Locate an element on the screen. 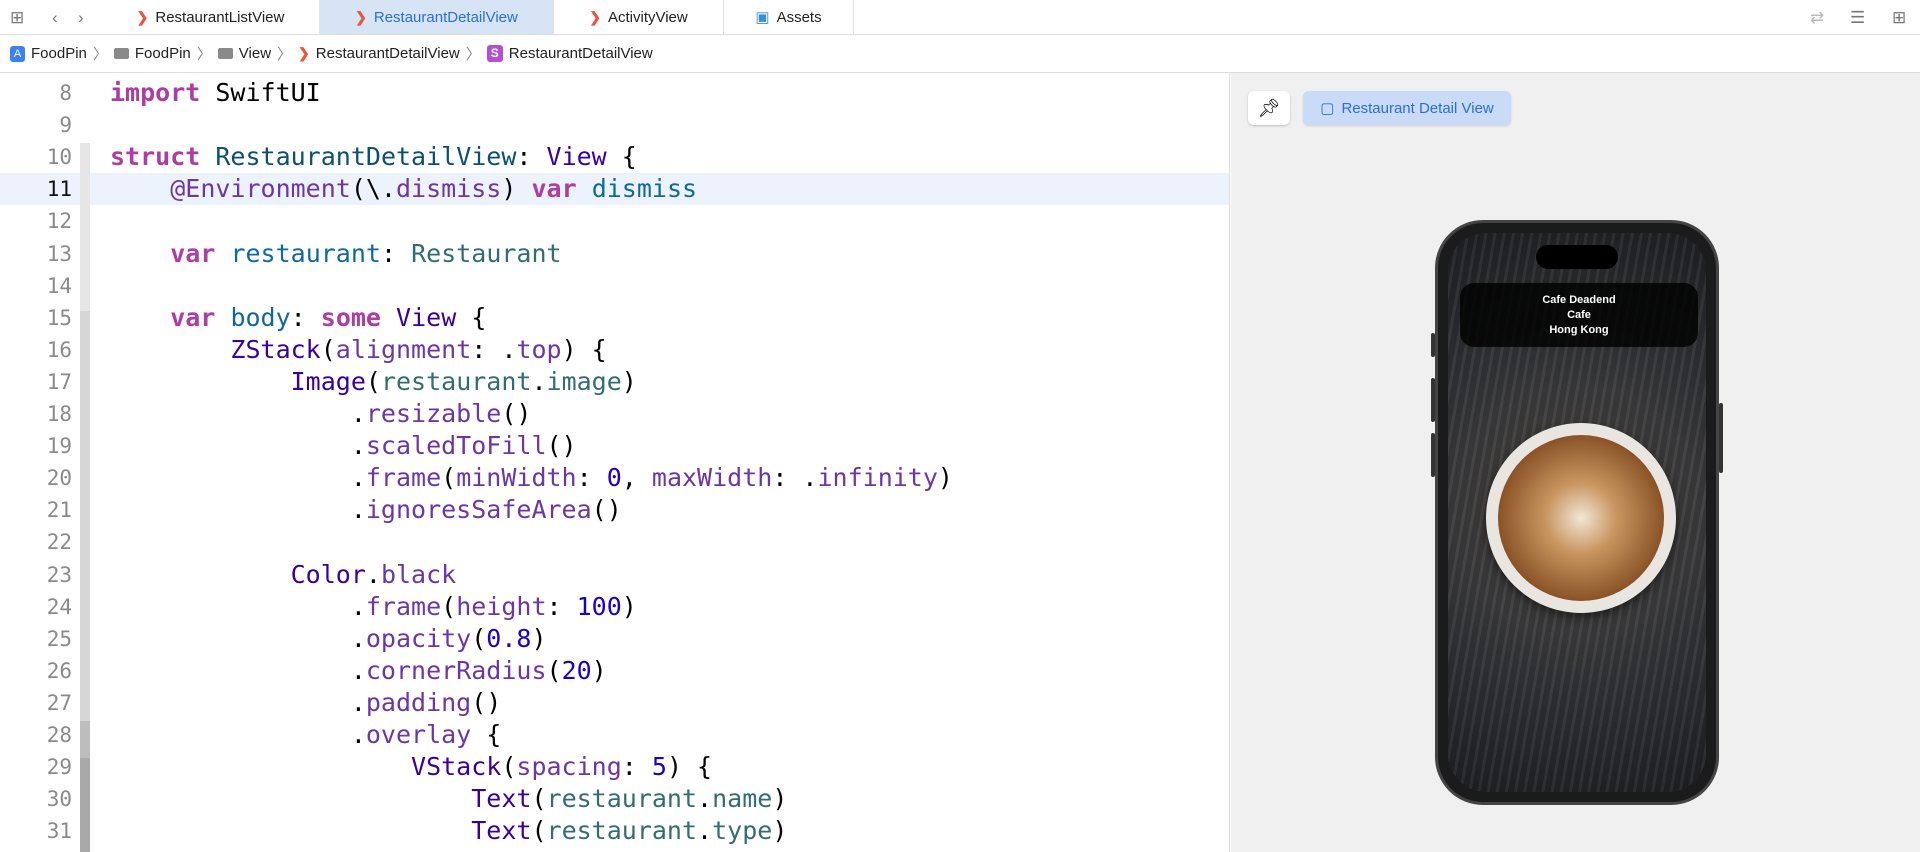 Image resolution: width=1920 pixels, height=852 pixels. code-line: 21 .ignoresSafeArea() is located at coordinates (614, 510).